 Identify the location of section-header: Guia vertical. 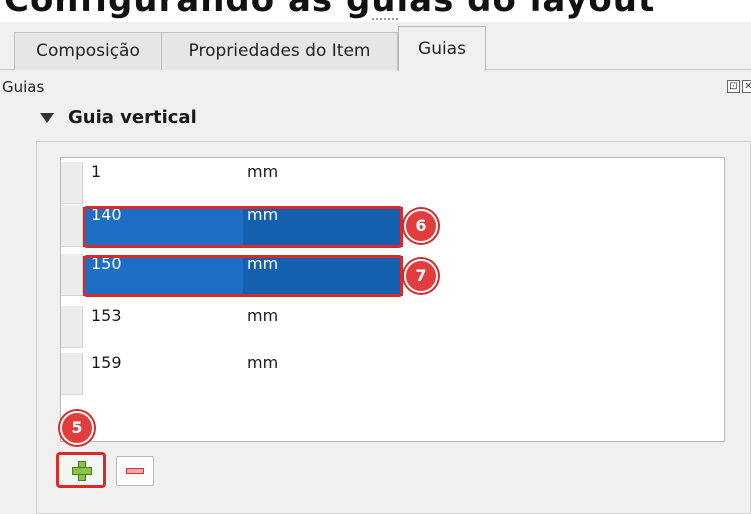
(118, 117).